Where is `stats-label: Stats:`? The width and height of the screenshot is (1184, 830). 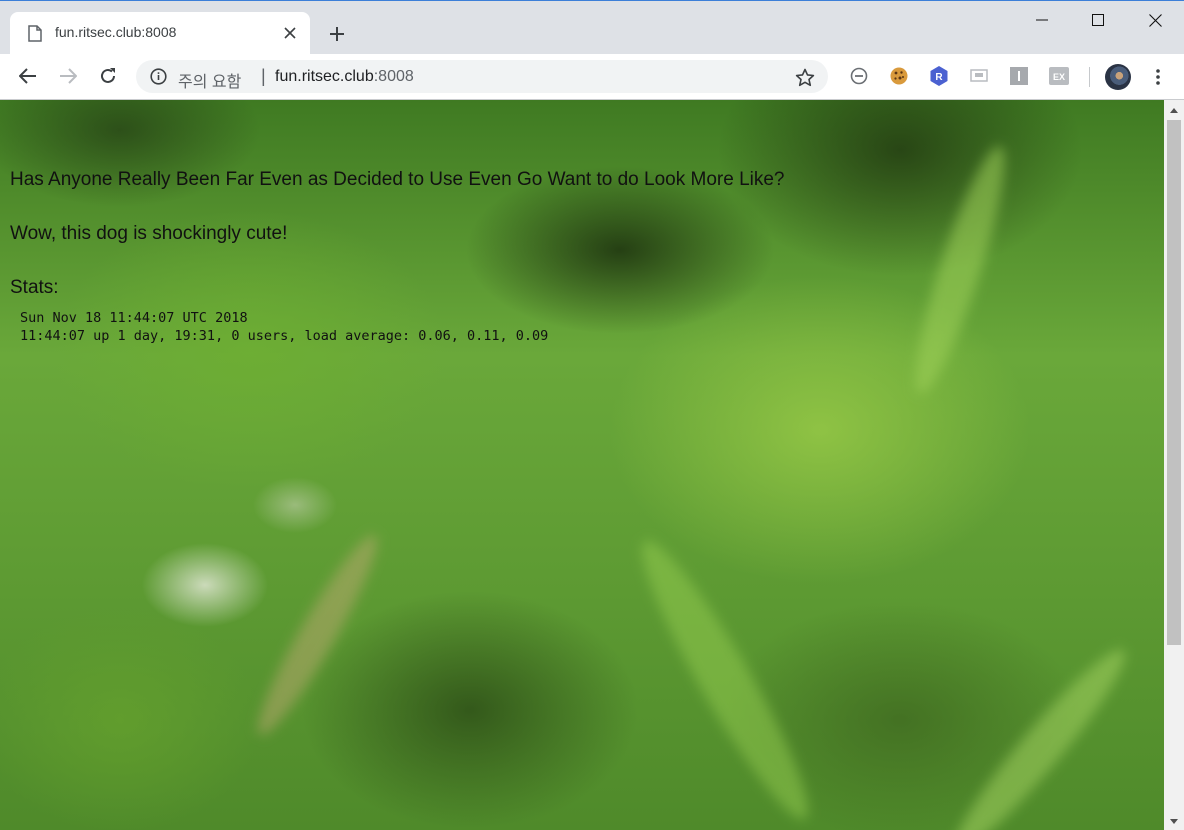 stats-label: Stats: is located at coordinates (34, 287).